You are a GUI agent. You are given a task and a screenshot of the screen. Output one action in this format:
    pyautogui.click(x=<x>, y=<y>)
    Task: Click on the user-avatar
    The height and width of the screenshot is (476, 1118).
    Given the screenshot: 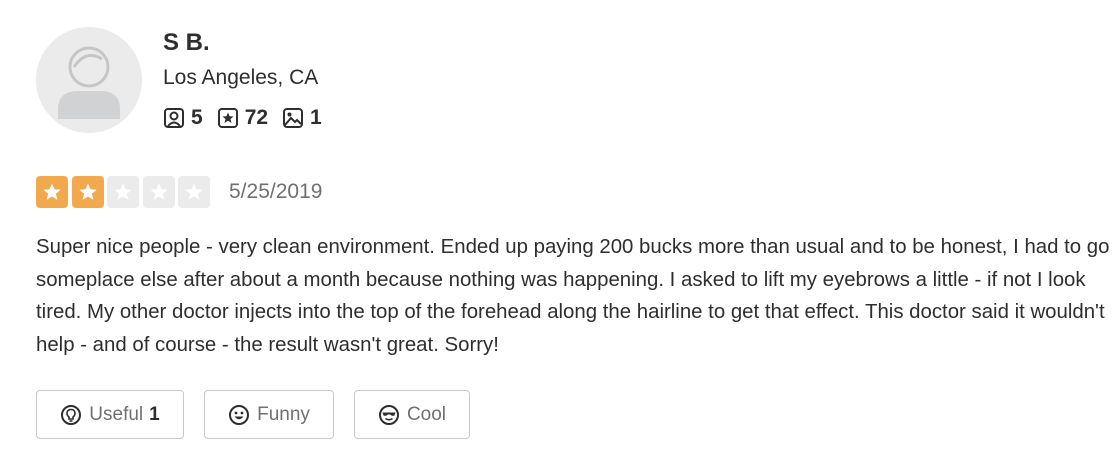 What is the action you would take?
    pyautogui.click(x=89, y=80)
    